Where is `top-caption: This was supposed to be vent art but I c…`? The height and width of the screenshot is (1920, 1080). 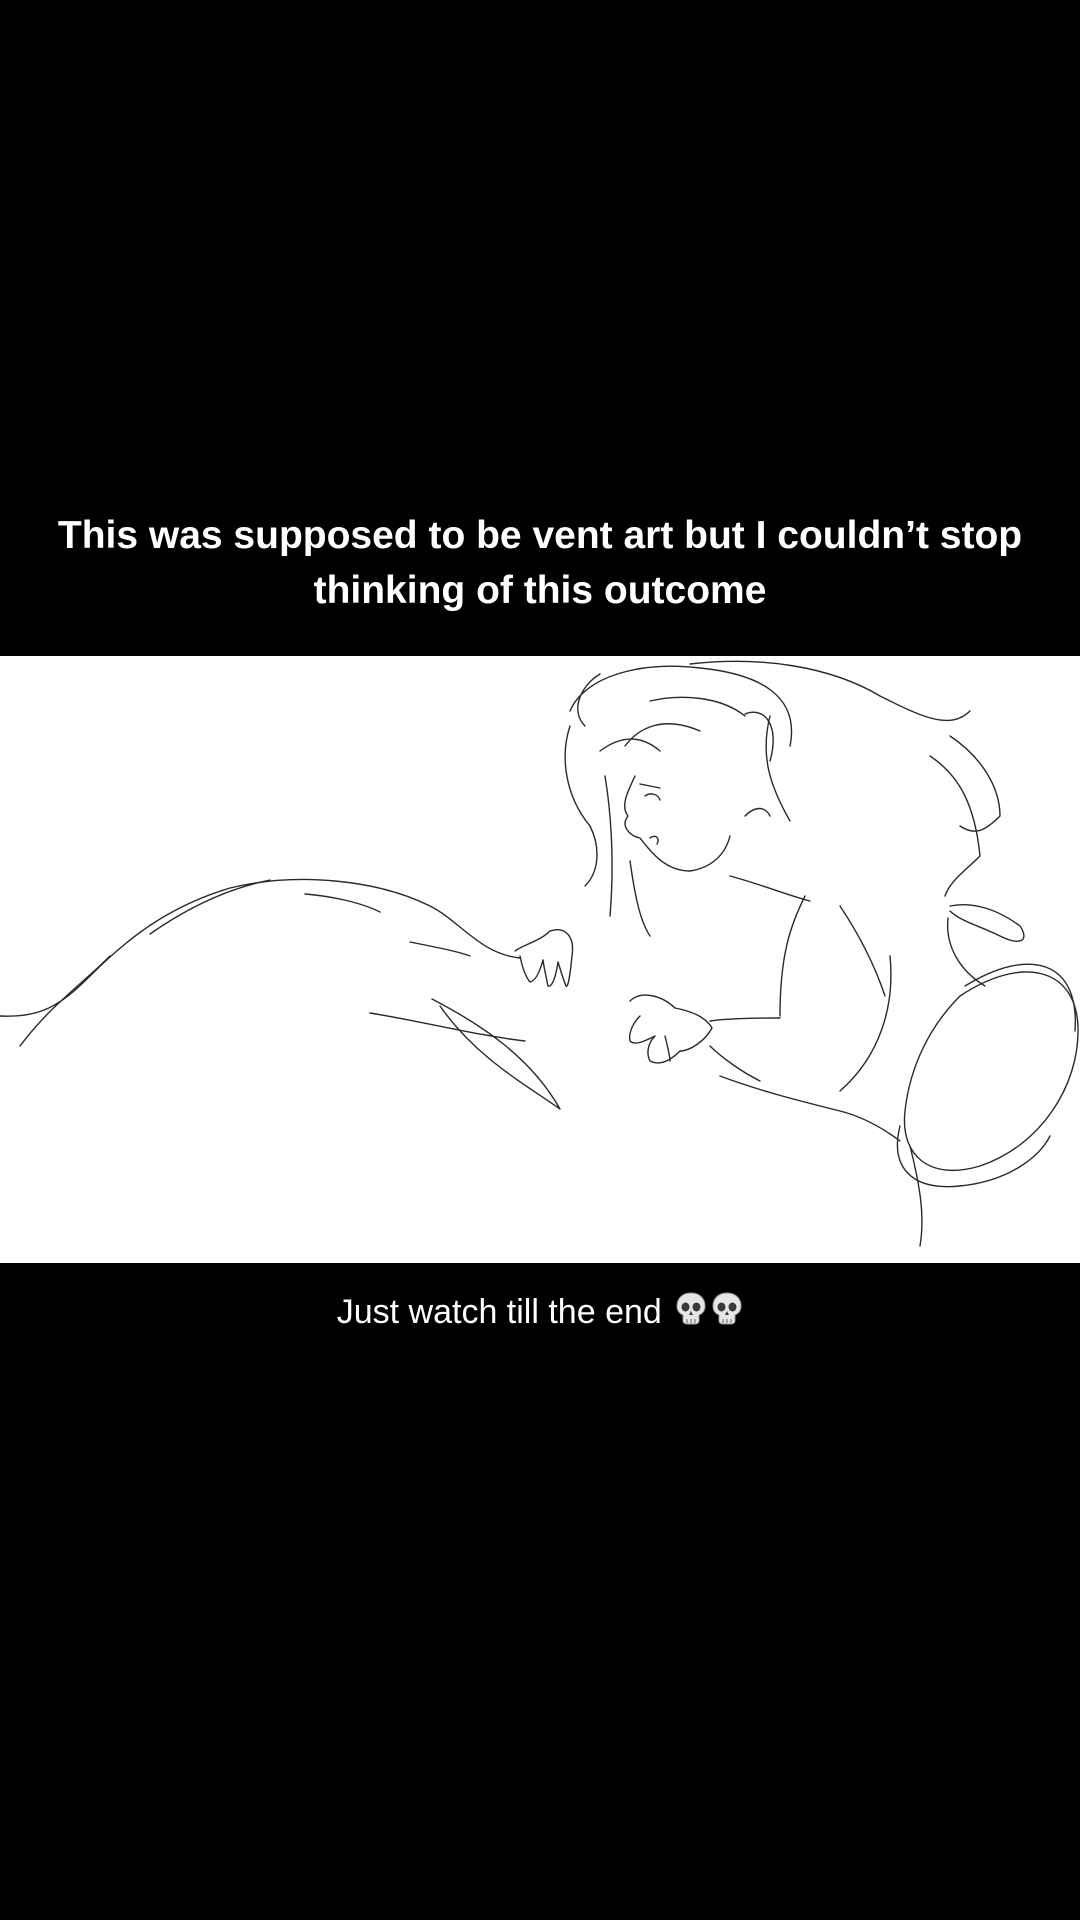 top-caption: This was supposed to be vent art but I c… is located at coordinates (540, 563).